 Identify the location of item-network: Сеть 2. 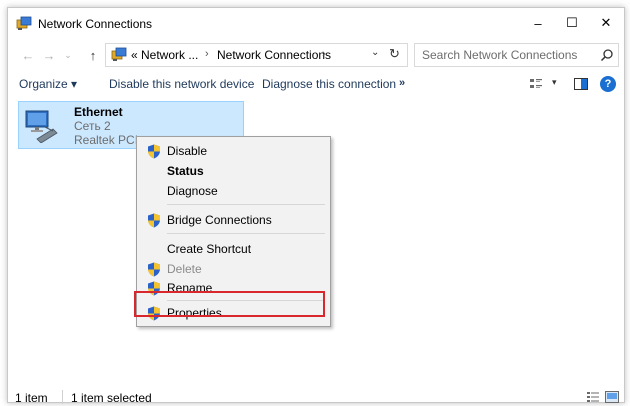
(92, 126).